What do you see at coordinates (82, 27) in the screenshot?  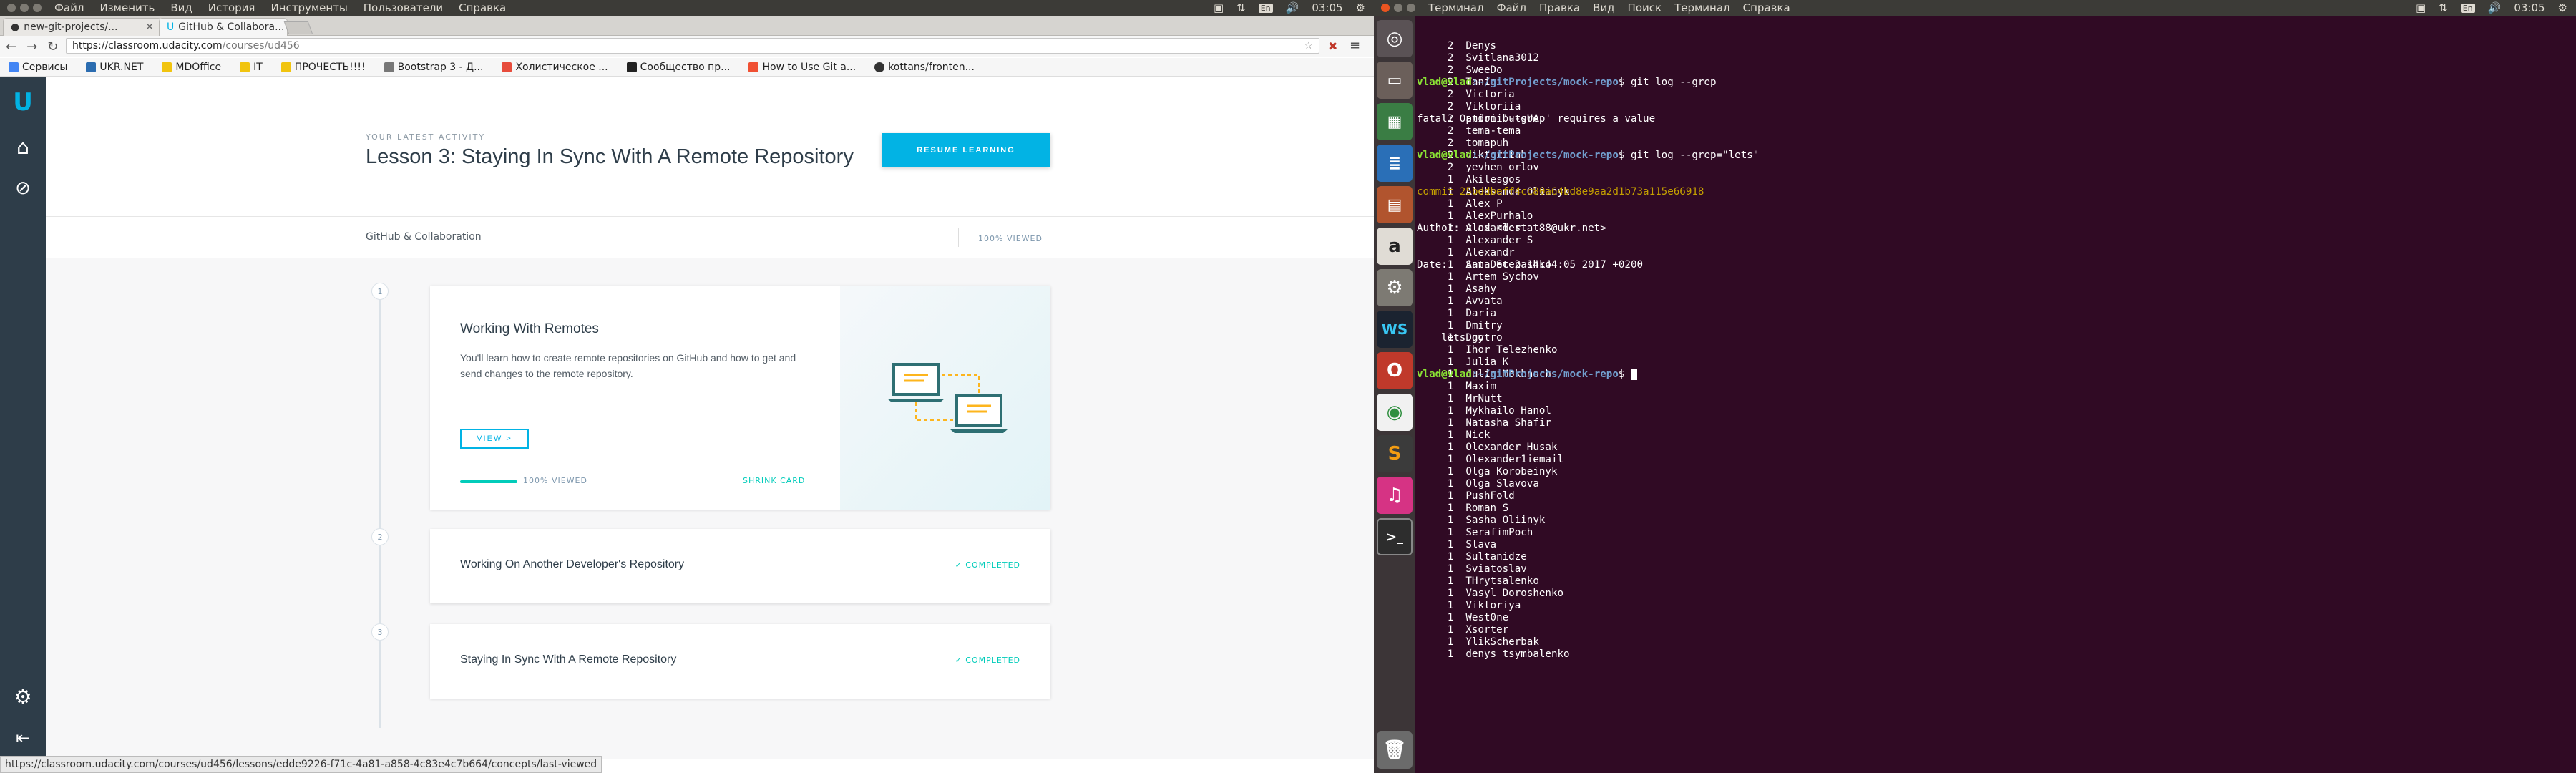 I see `tab-github-repo: ● new-git-projects/... ✕` at bounding box center [82, 27].